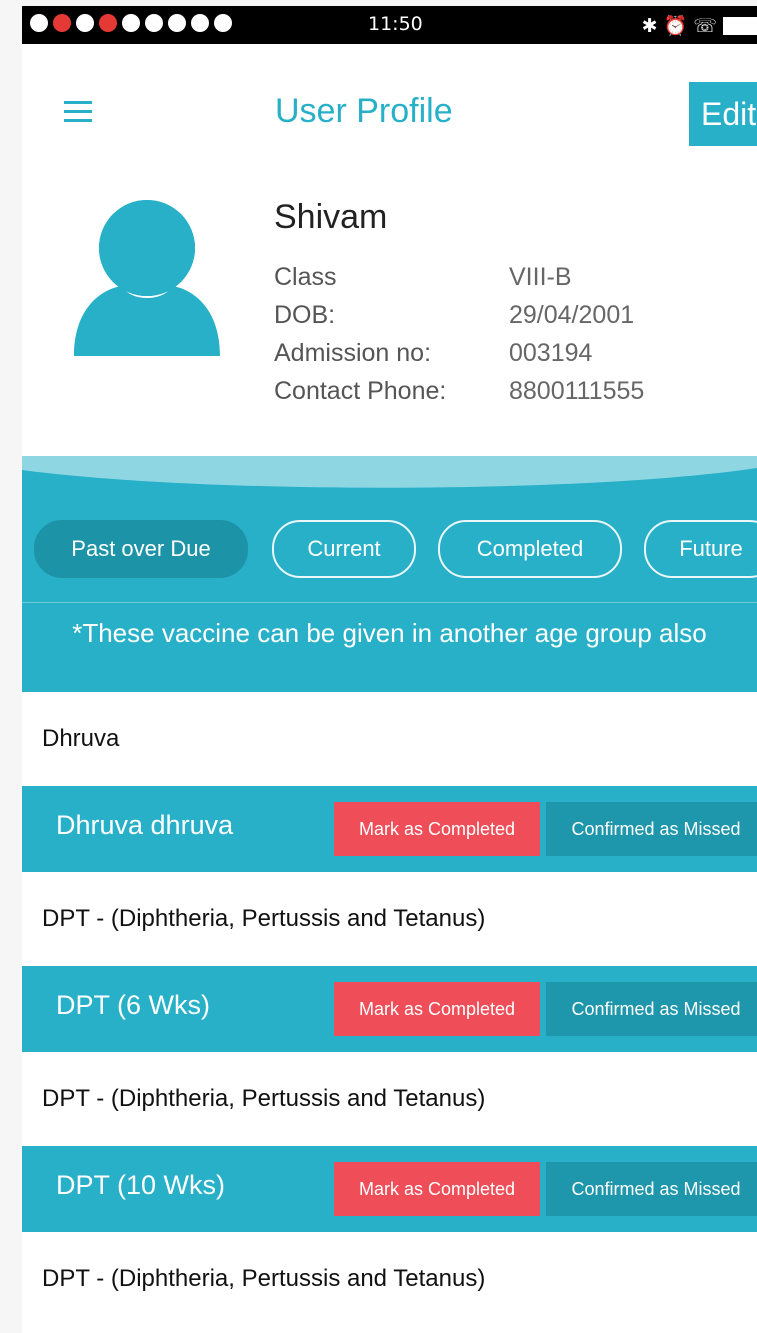 This screenshot has width=757, height=1333. Describe the element at coordinates (389, 739) in the screenshot. I see `group-label: Dhruva` at that location.